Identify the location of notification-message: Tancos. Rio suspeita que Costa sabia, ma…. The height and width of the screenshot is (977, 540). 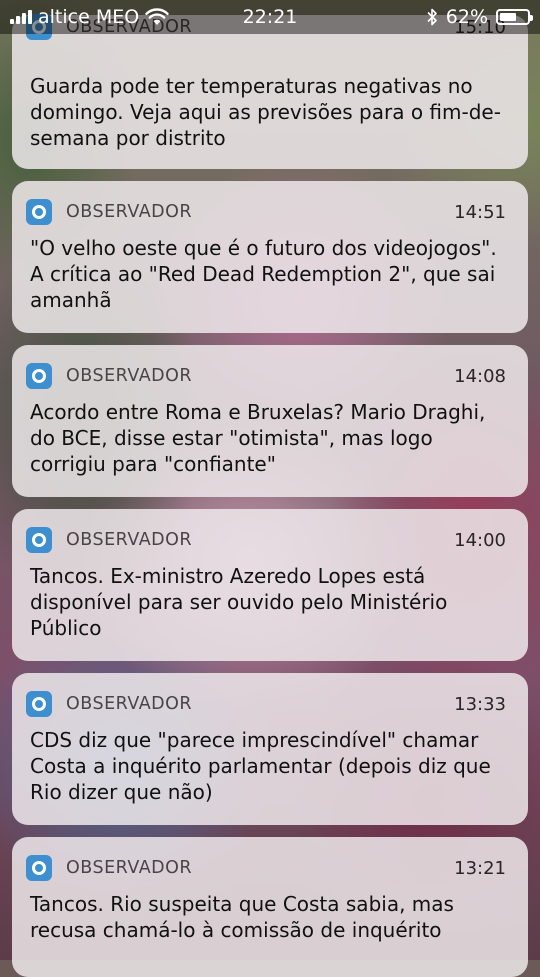
(242, 917).